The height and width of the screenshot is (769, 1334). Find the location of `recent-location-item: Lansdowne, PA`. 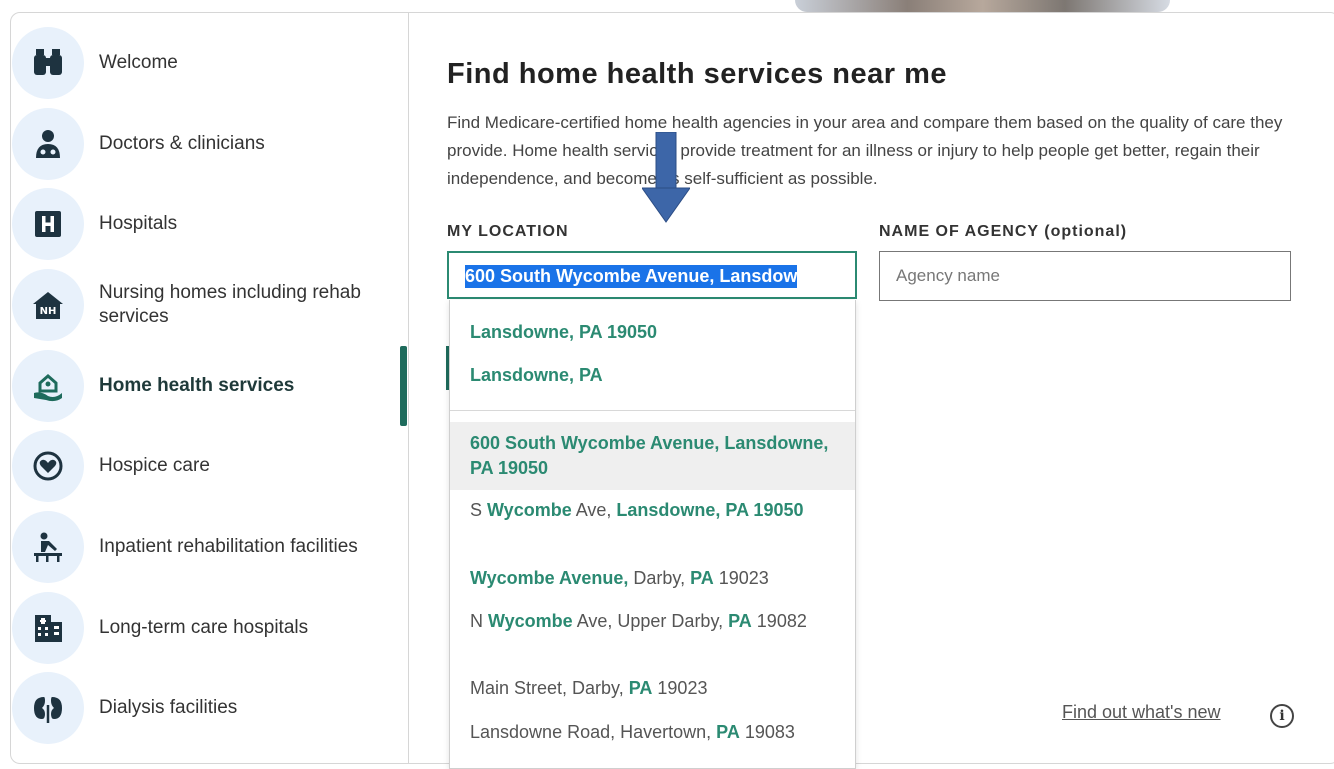

recent-location-item: Lansdowne, PA is located at coordinates (652, 375).